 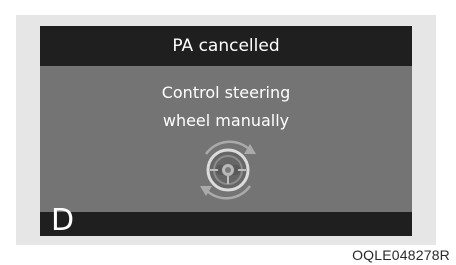 I want to click on gear-indicator: D, so click(x=63, y=220).